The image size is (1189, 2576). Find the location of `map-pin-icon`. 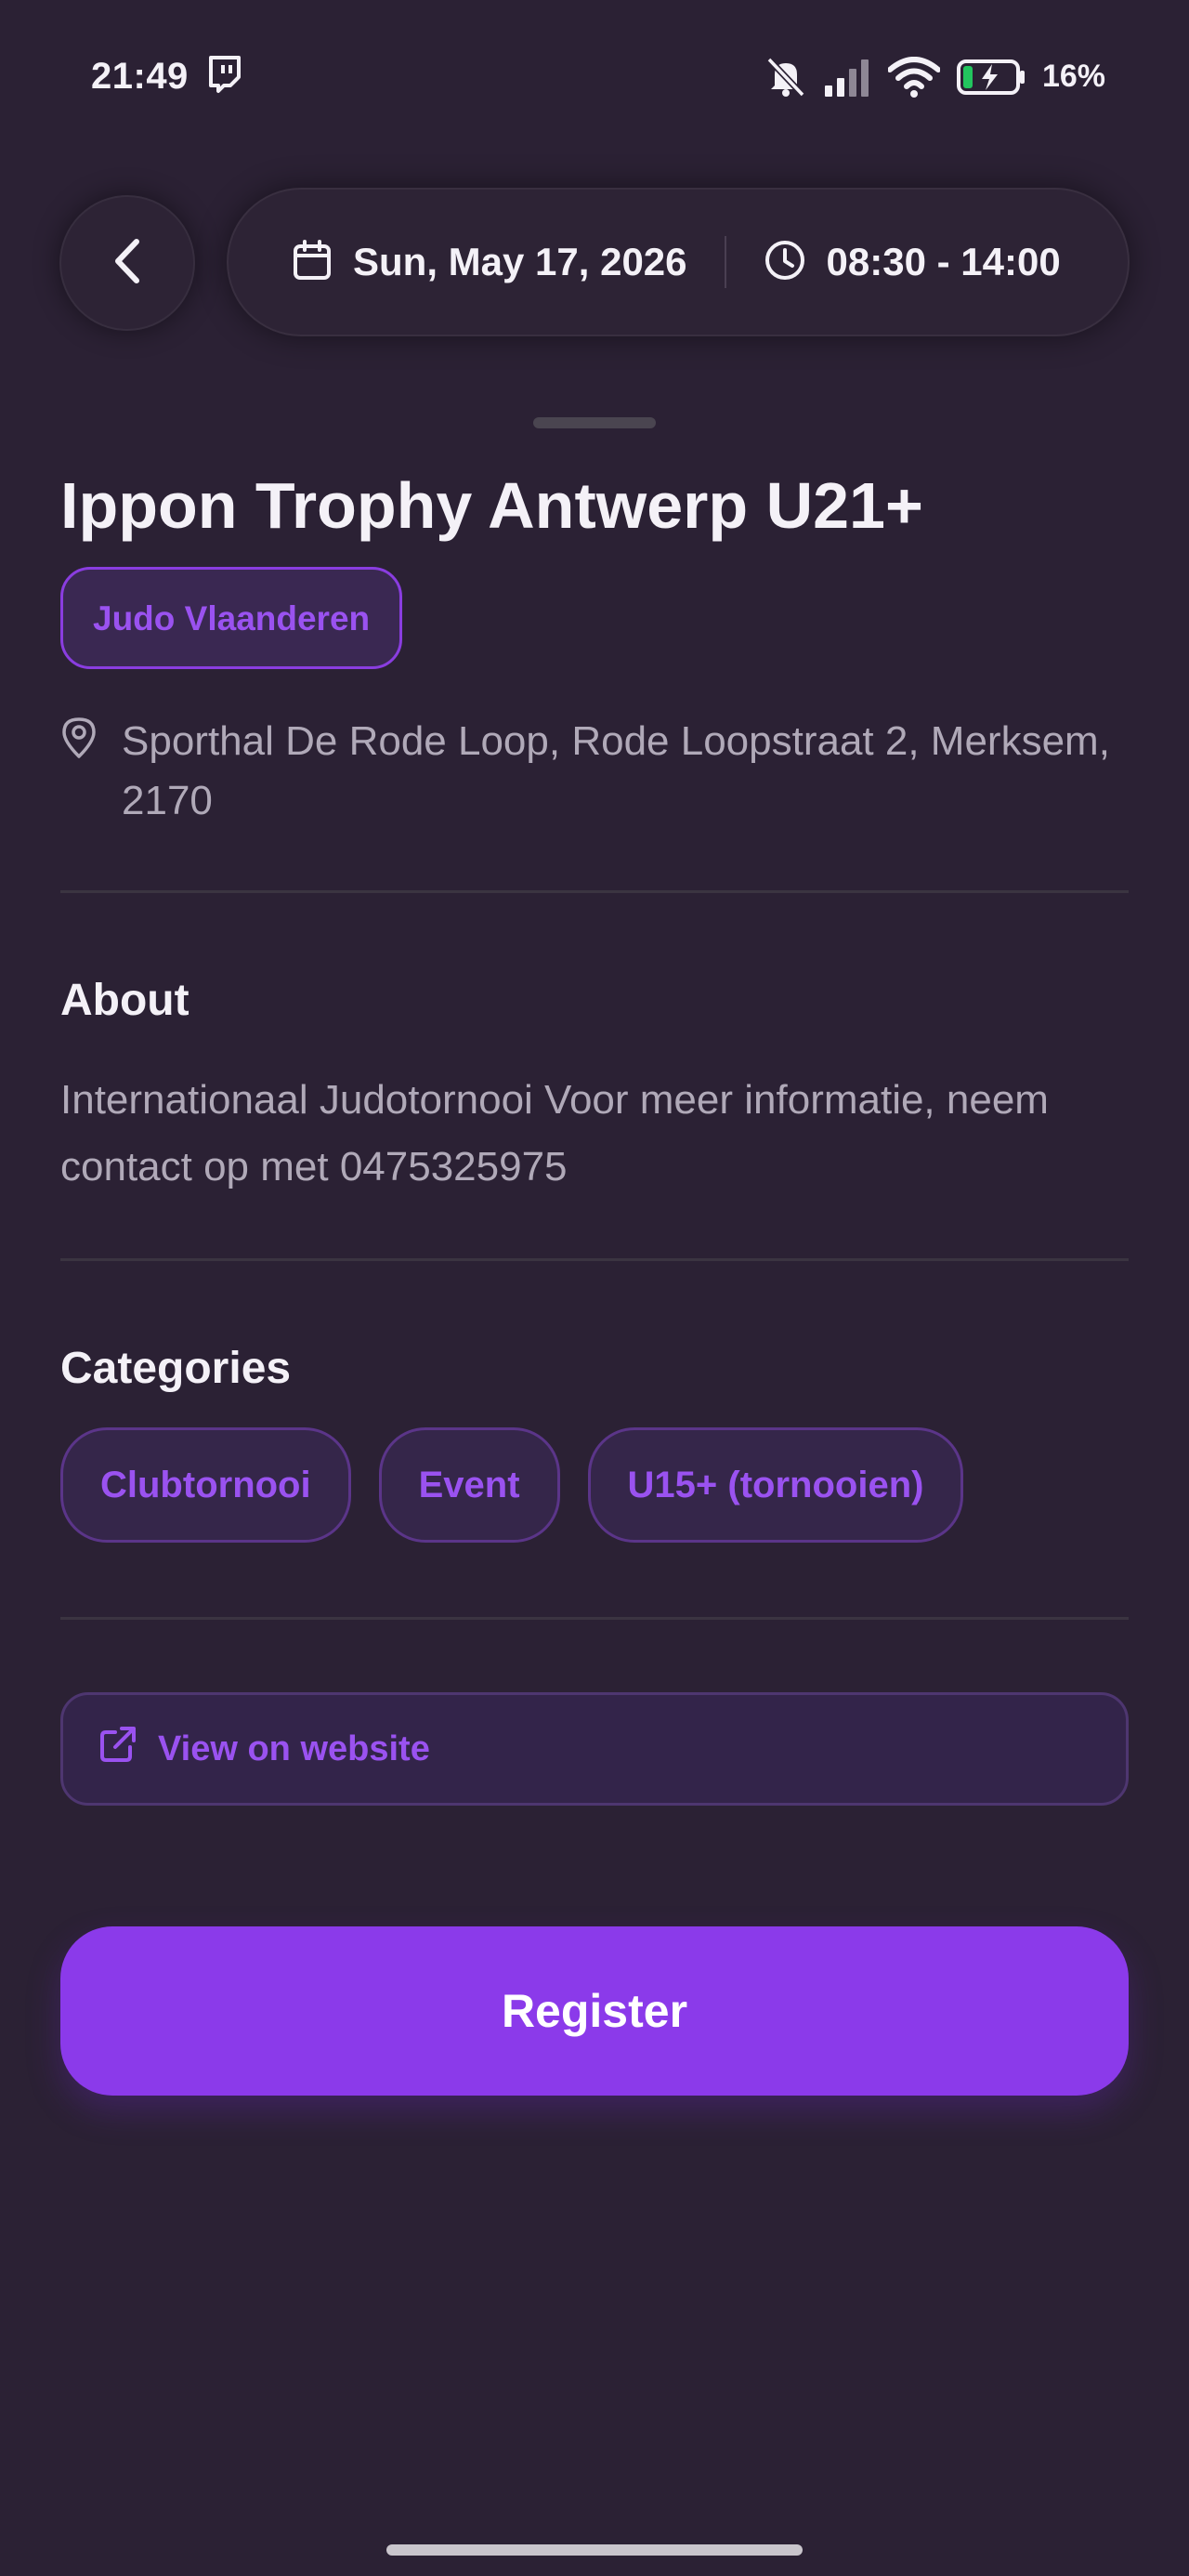

map-pin-icon is located at coordinates (79, 740).